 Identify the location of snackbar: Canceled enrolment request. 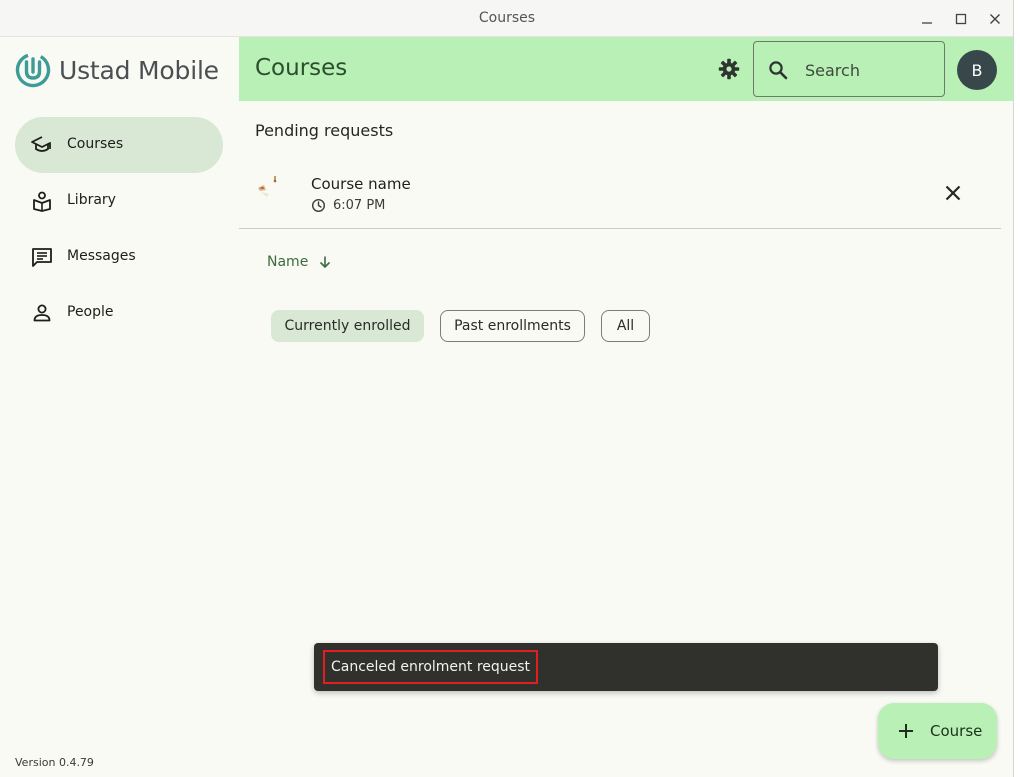
(626, 667).